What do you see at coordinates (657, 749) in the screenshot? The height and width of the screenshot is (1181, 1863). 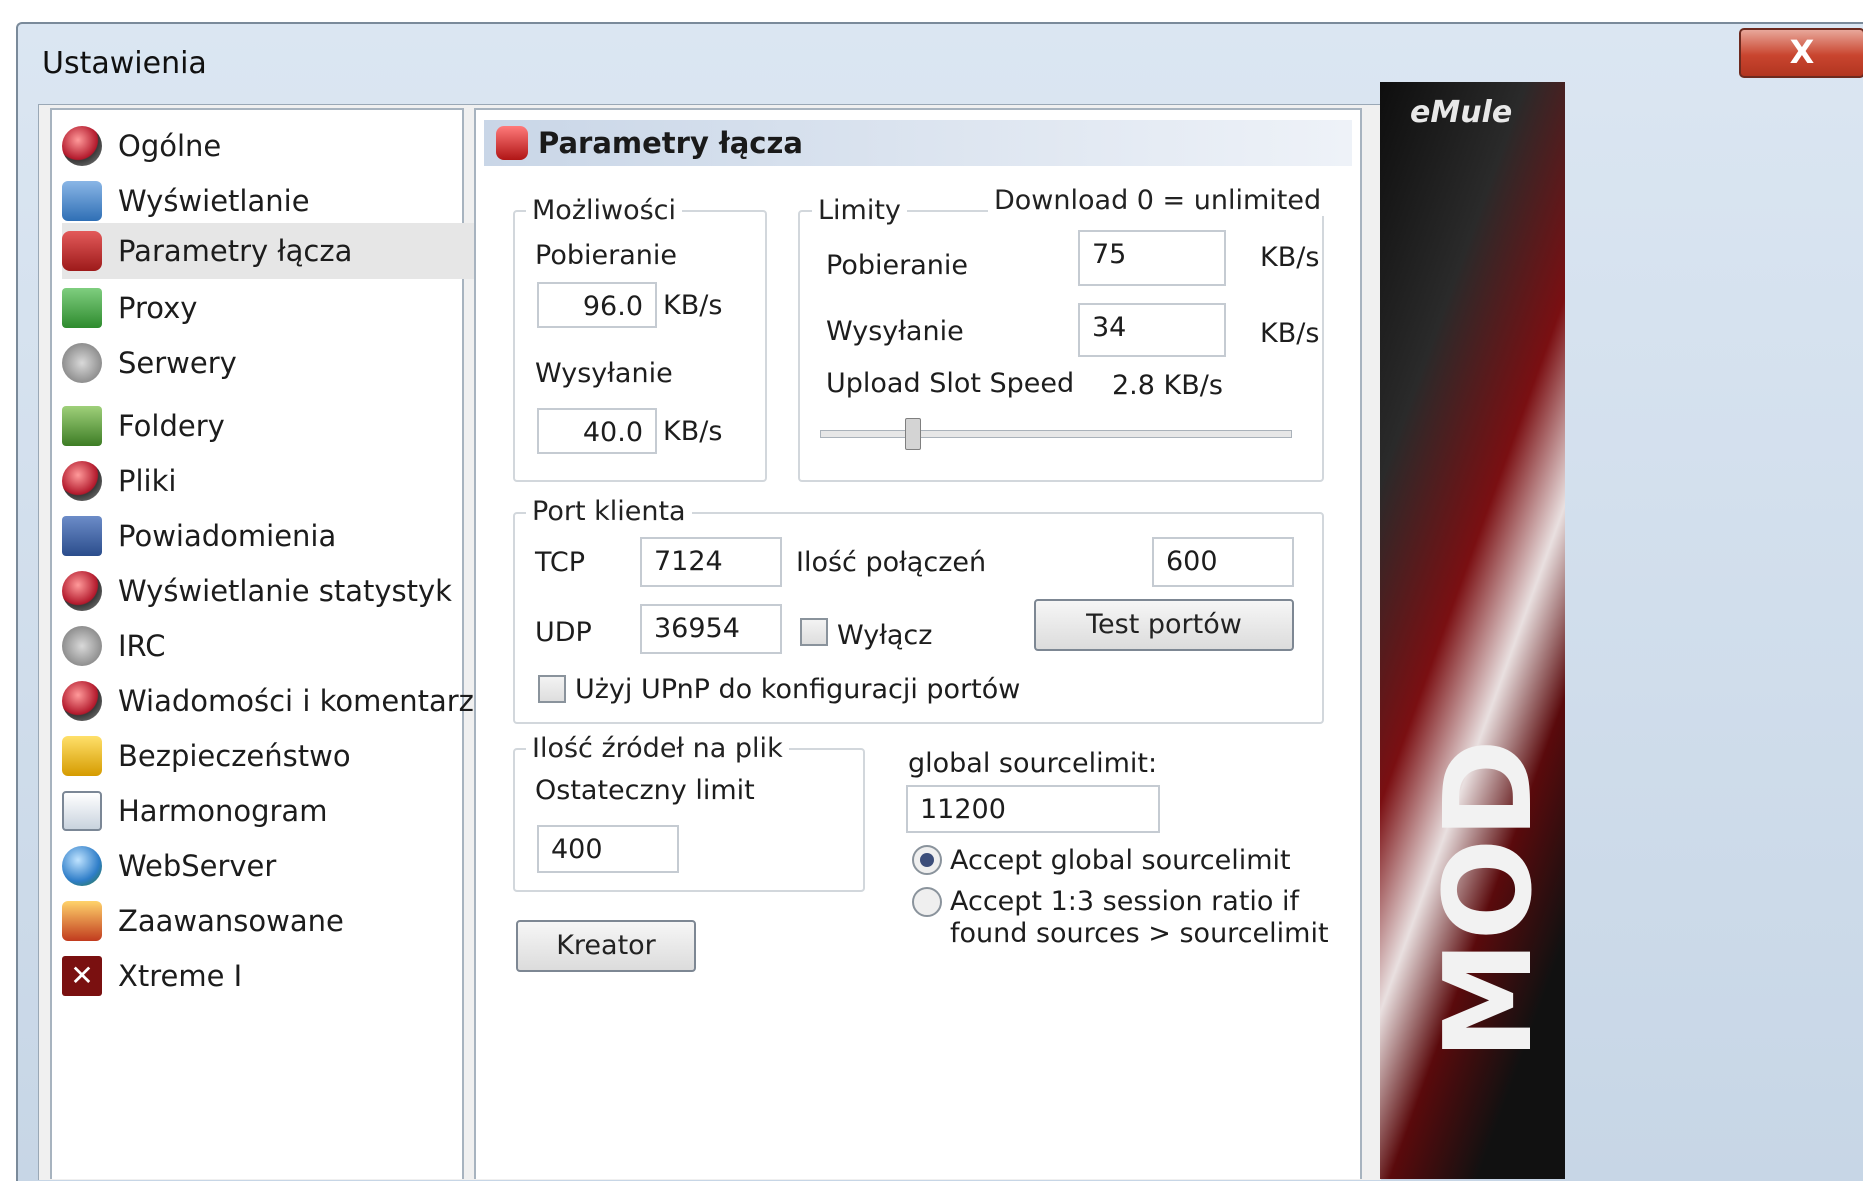 I see `sources-title: Ilość źródeł na plik` at bounding box center [657, 749].